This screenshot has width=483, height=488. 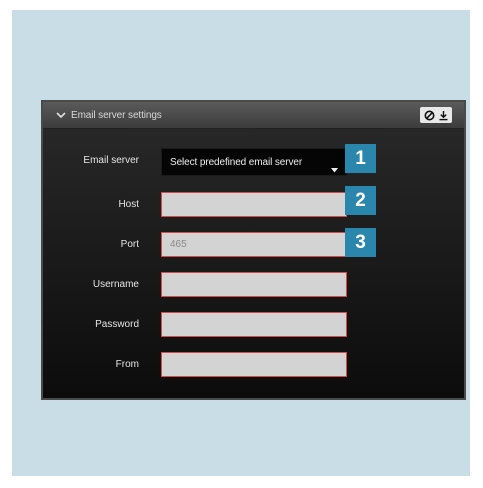 What do you see at coordinates (116, 115) in the screenshot?
I see `panel-title: Email server settings` at bounding box center [116, 115].